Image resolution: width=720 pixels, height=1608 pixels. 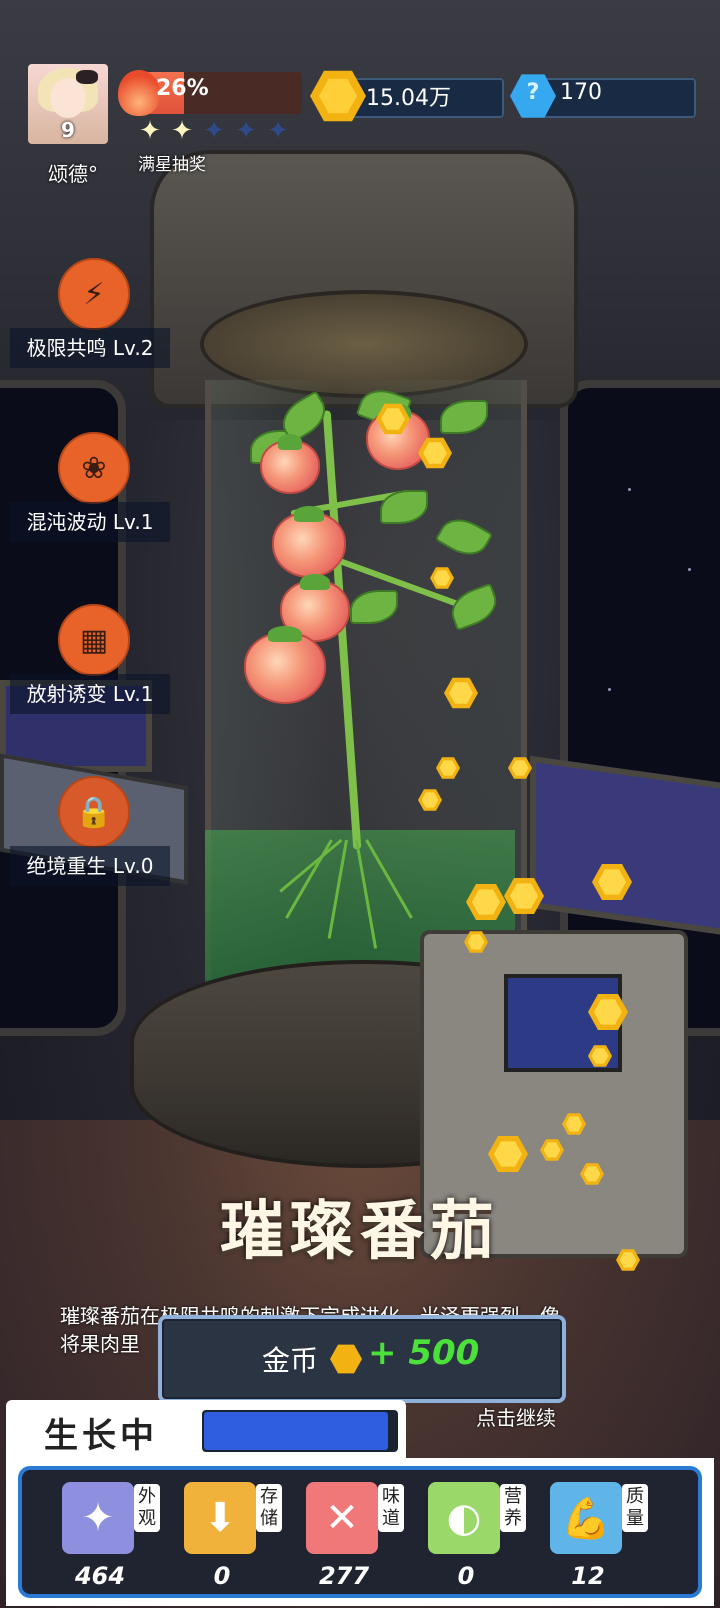 I want to click on stat-nutrition: ◐ 营养 0, so click(x=486, y=1538).